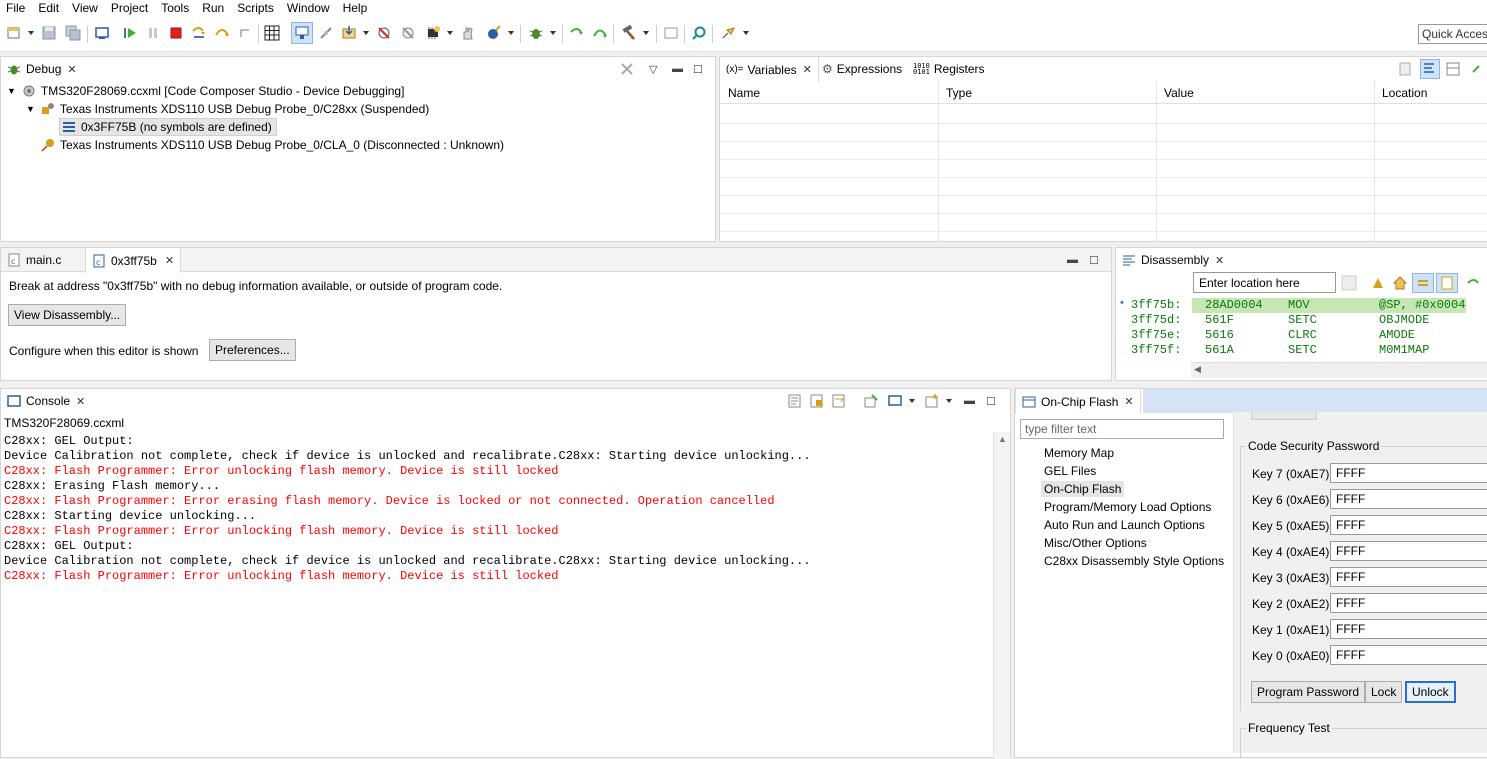 Image resolution: width=1487 pixels, height=759 pixels. What do you see at coordinates (356, 8) in the screenshot?
I see `menu-help: Help` at bounding box center [356, 8].